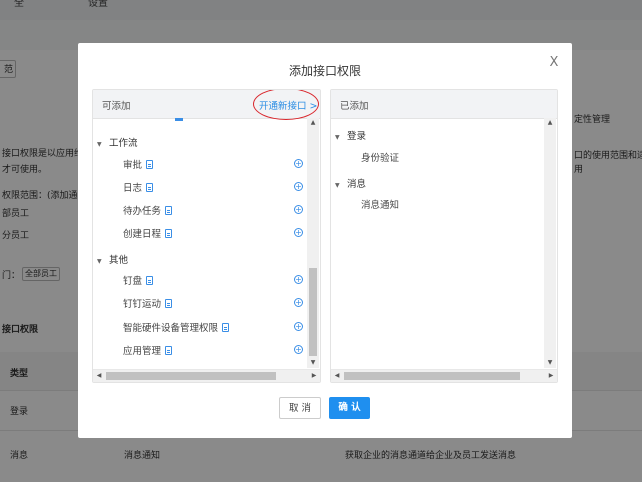  I want to click on tree-item-label: 智能硬件设备管理权限, so click(171, 328).